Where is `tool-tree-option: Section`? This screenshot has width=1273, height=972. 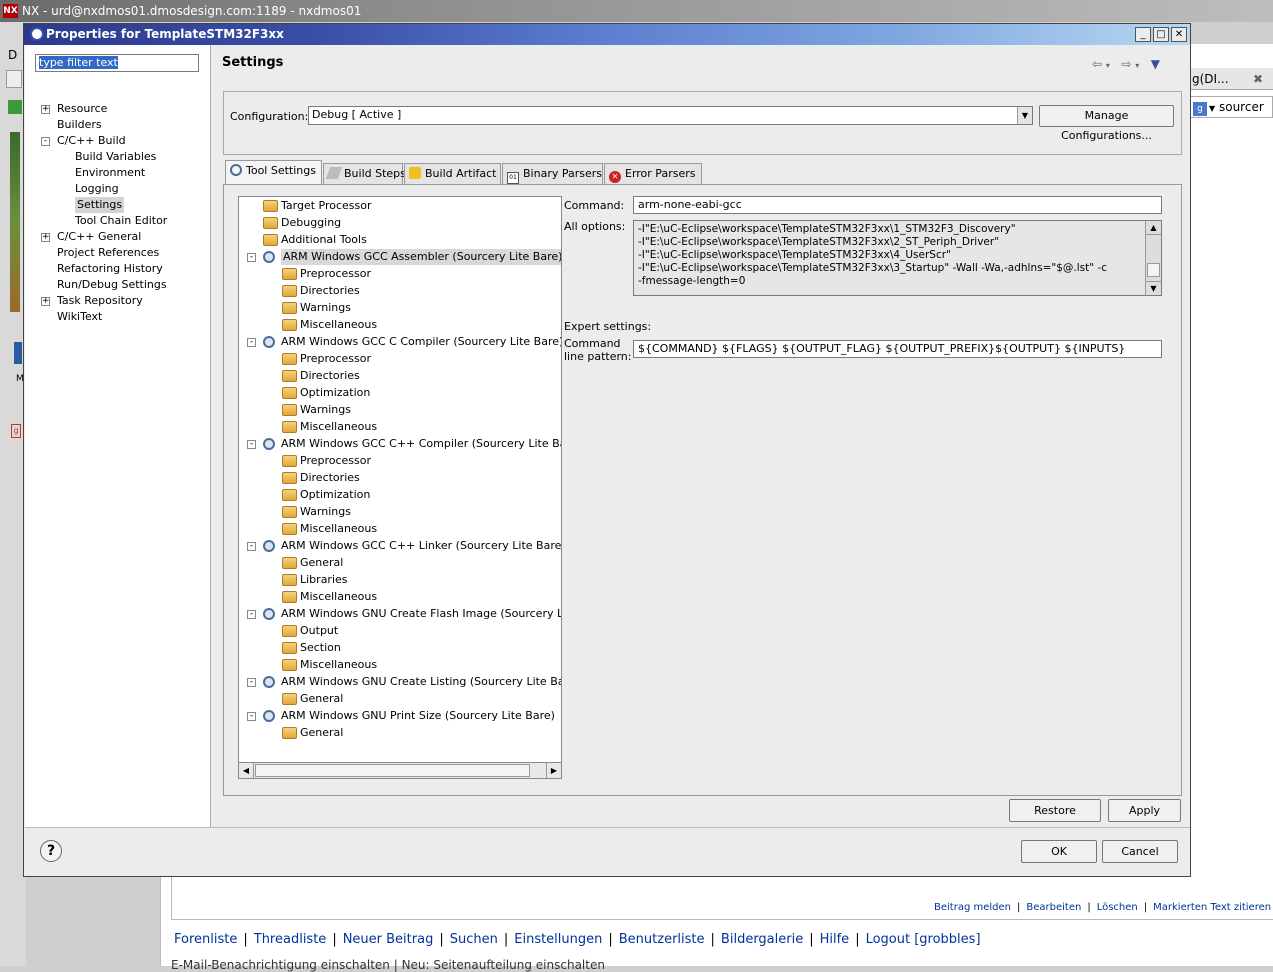
tool-tree-option: Section is located at coordinates (320, 648).